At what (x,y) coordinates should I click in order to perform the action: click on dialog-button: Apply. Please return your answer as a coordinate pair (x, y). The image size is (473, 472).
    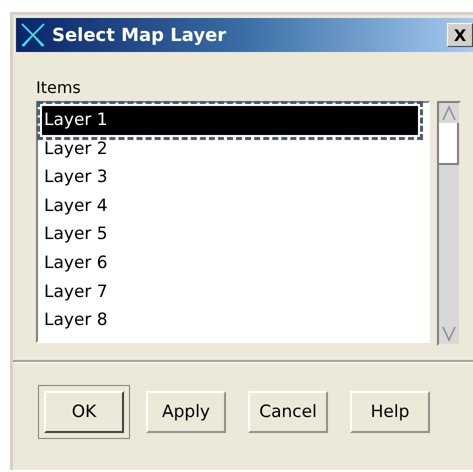
    Looking at the image, I should click on (186, 412).